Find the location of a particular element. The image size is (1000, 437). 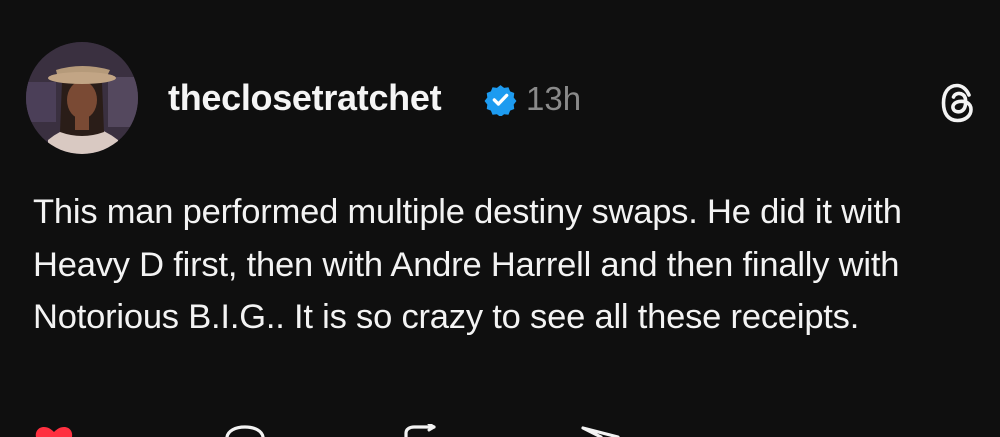

threads-logo-icon is located at coordinates (959, 103).